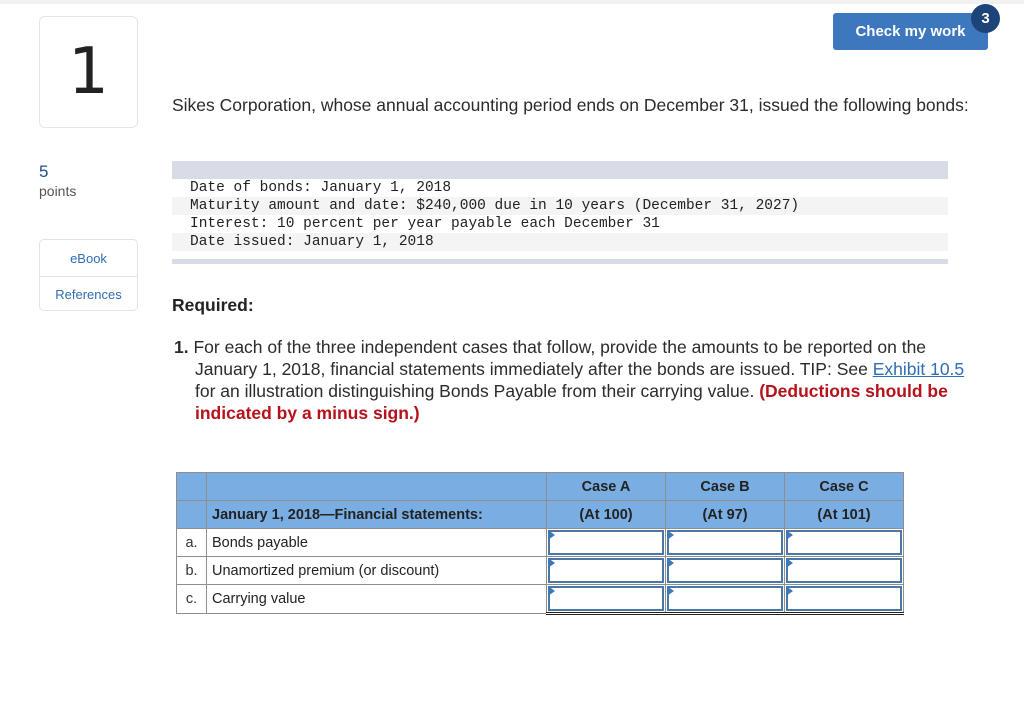  What do you see at coordinates (181, 347) in the screenshot?
I see `instruction-number: 1.` at bounding box center [181, 347].